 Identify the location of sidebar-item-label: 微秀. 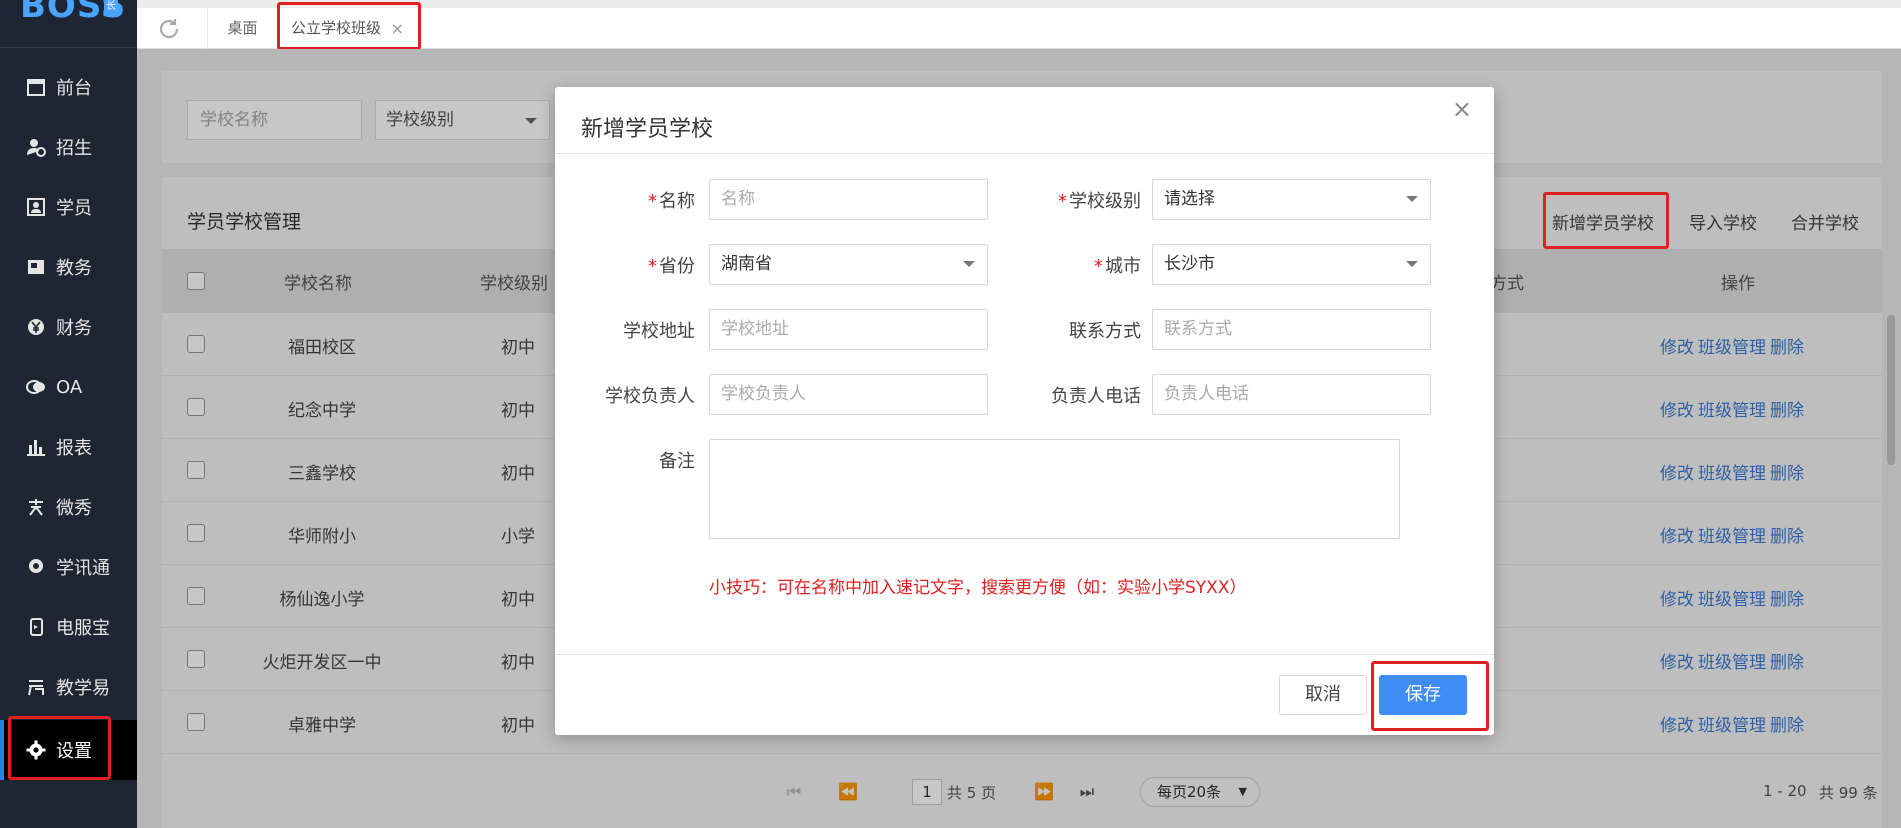
(74, 508).